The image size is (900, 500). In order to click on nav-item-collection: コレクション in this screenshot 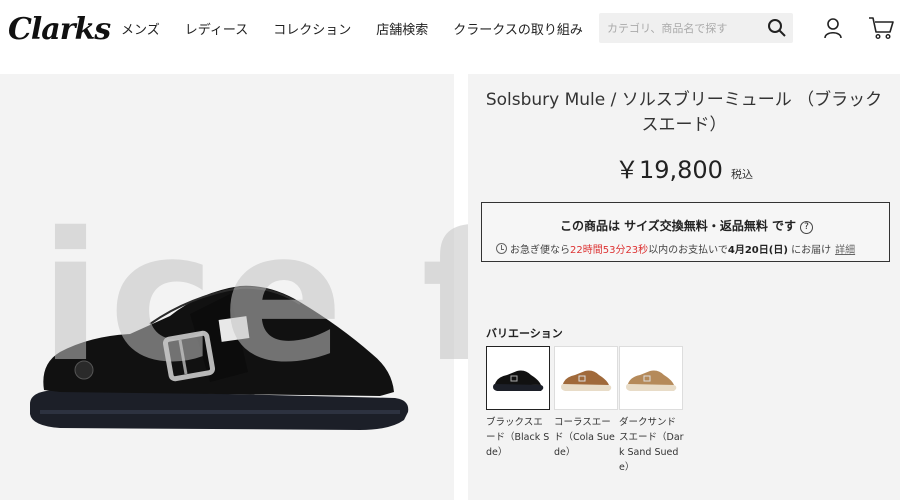, I will do `click(312, 28)`.